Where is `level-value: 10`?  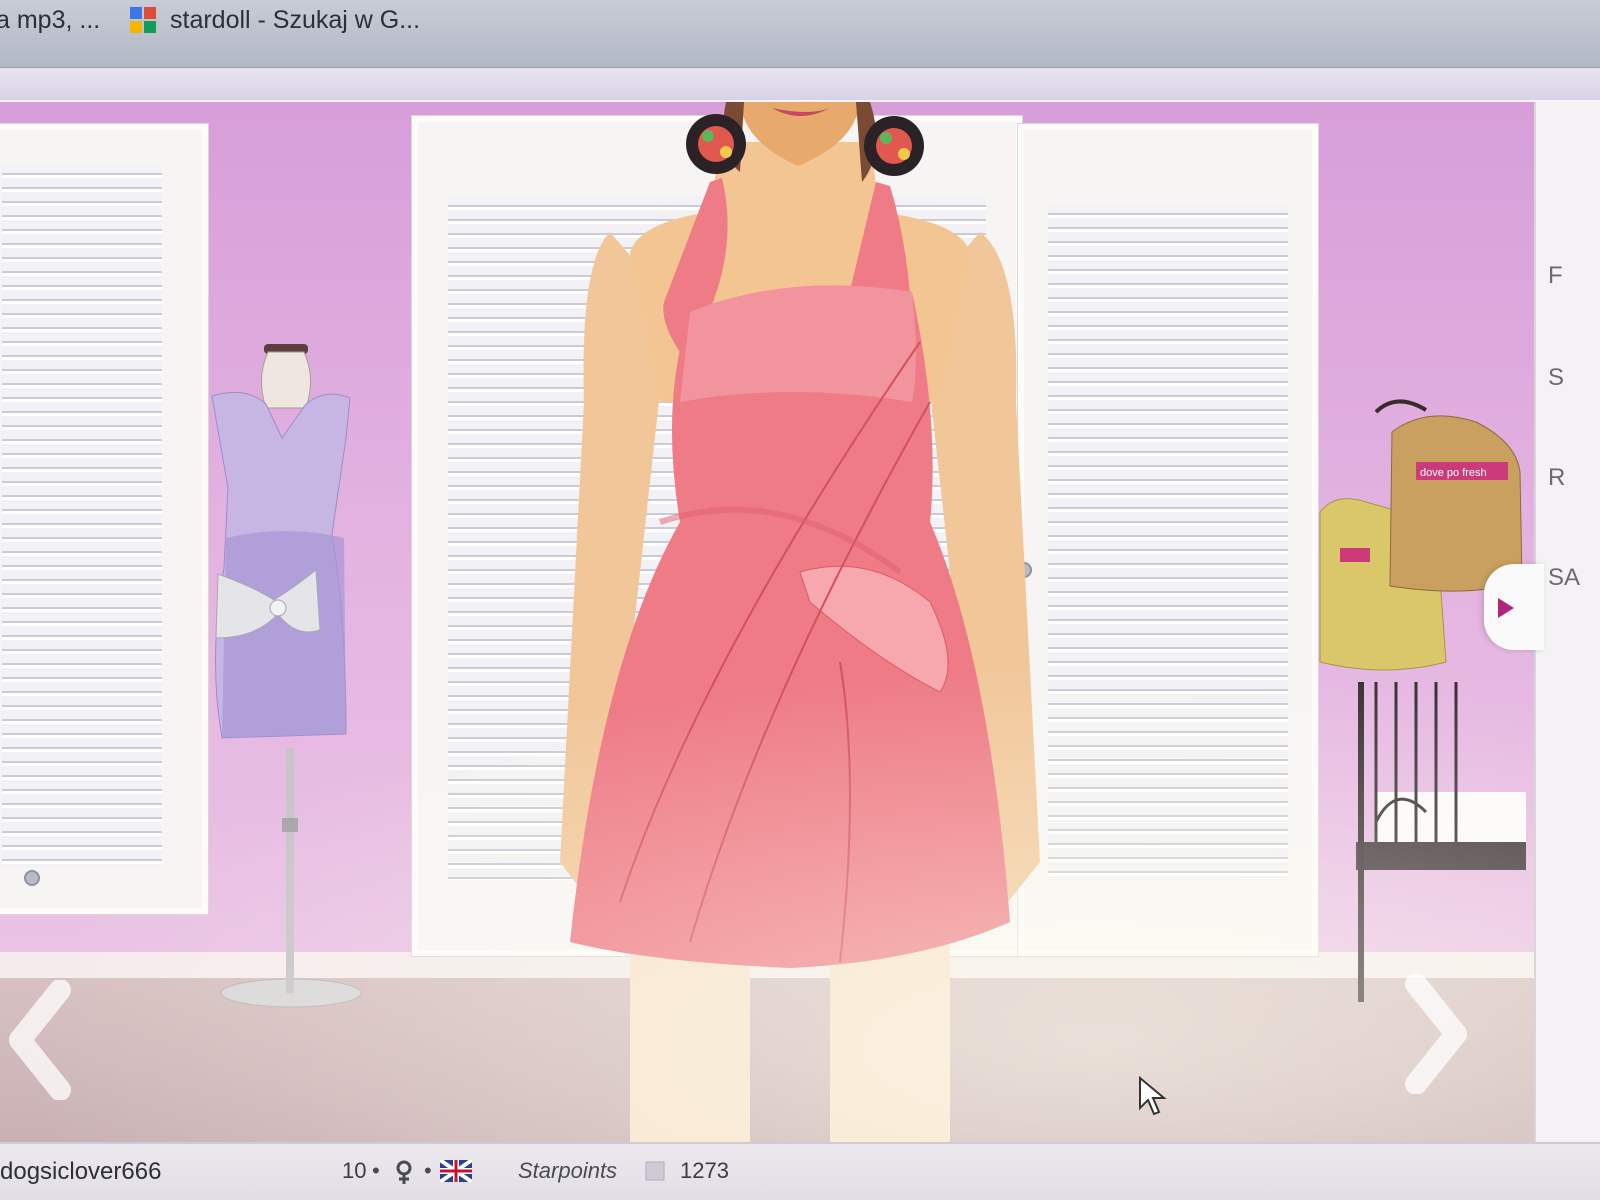 level-value: 10 is located at coordinates (354, 1170).